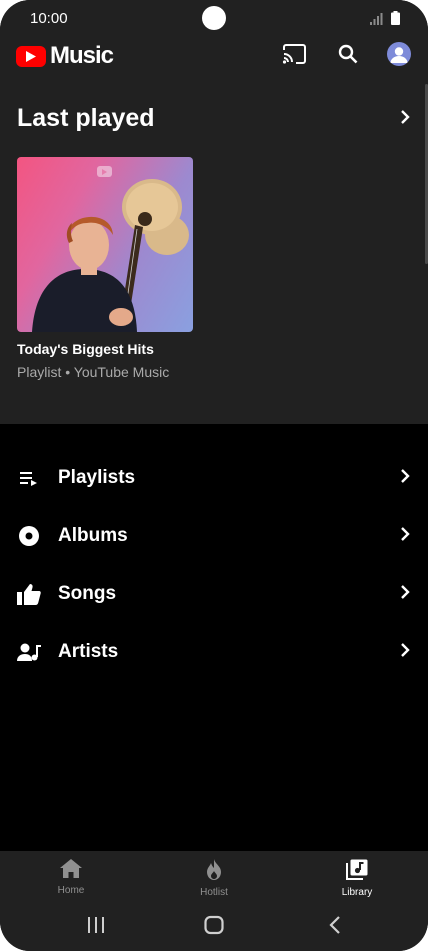 This screenshot has height=951, width=428. I want to click on search-icon, so click(348, 56).